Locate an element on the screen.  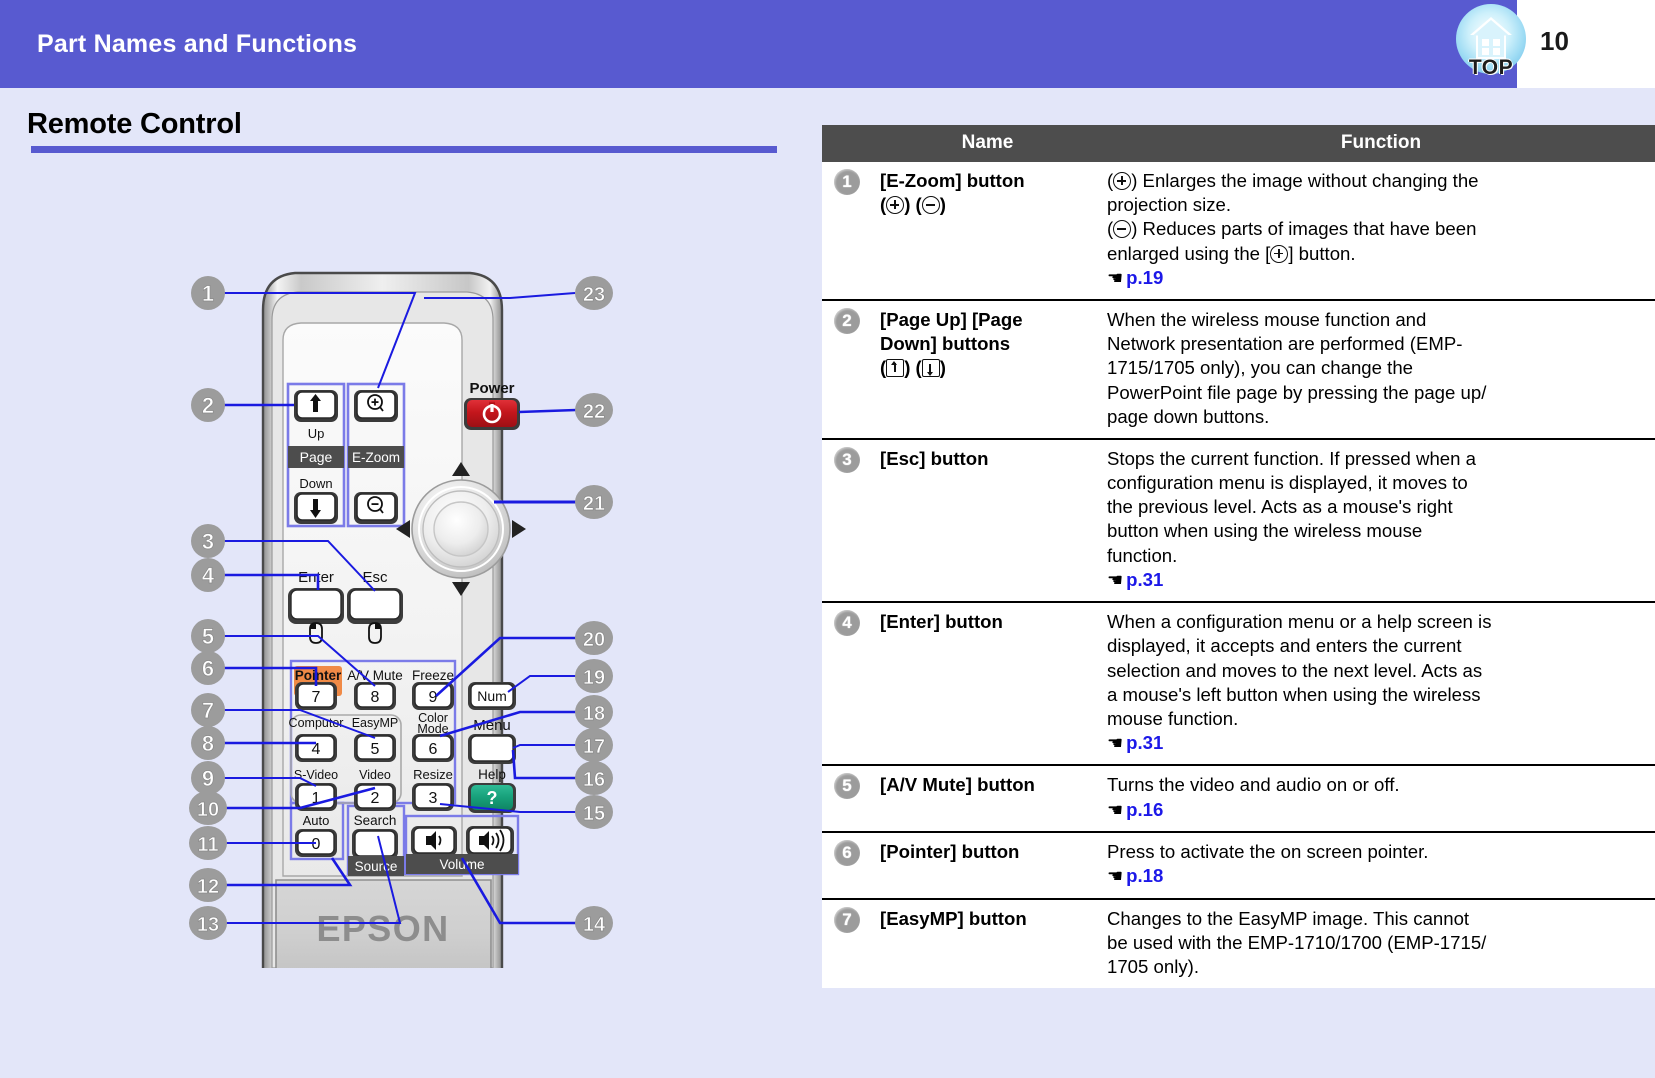
callout-21: 21 is located at coordinates (594, 502).